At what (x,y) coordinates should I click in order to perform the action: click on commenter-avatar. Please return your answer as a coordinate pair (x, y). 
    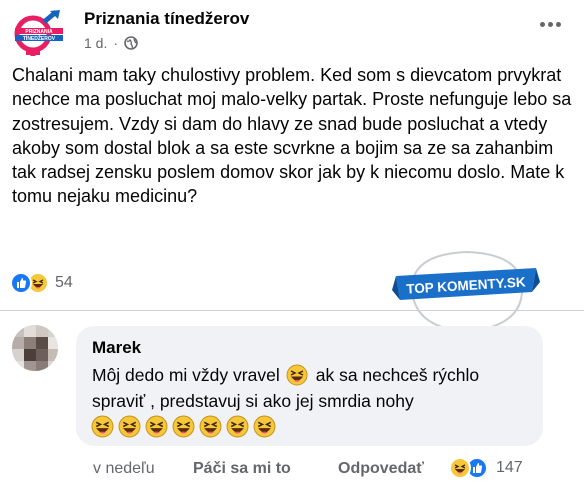
    Looking at the image, I should click on (35, 348).